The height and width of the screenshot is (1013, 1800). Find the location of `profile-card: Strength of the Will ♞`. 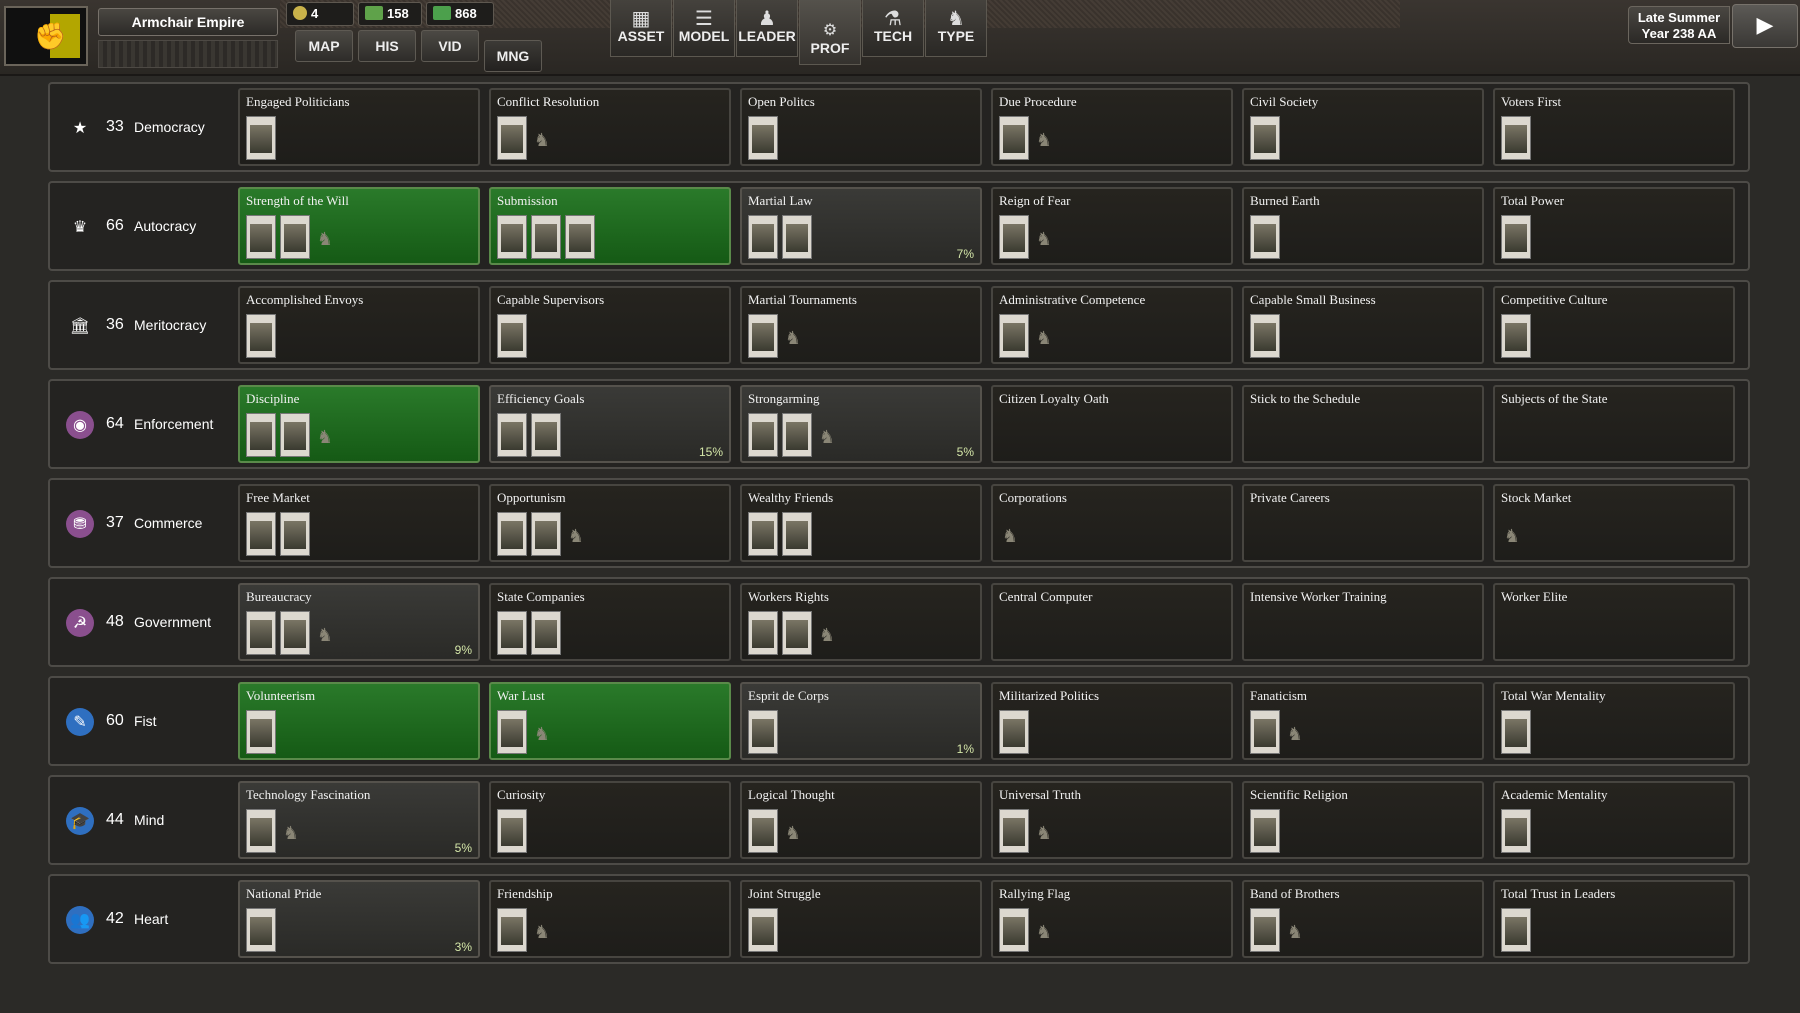

profile-card: Strength of the Will ♞ is located at coordinates (359, 226).